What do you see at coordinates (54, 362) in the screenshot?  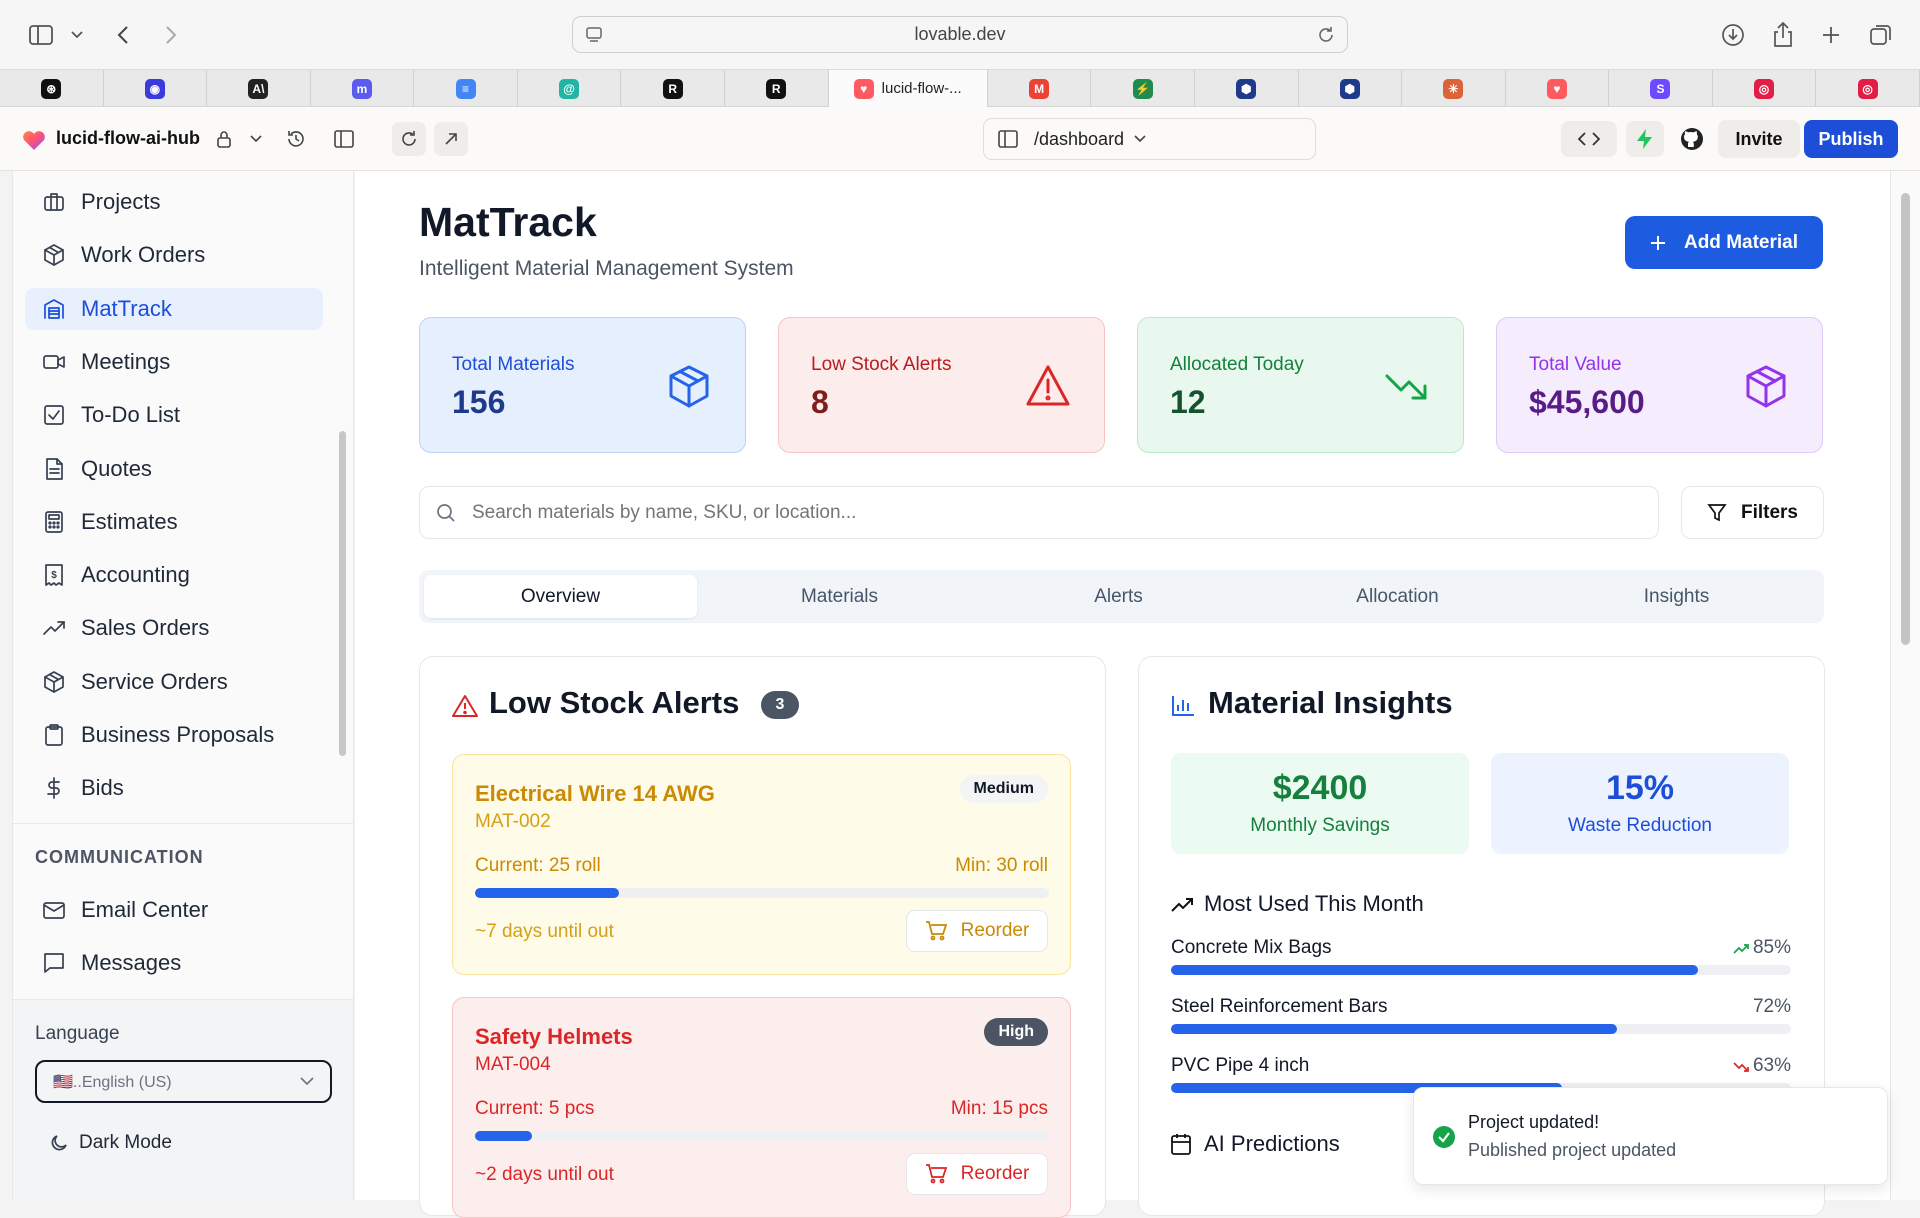 I see `video-icon` at bounding box center [54, 362].